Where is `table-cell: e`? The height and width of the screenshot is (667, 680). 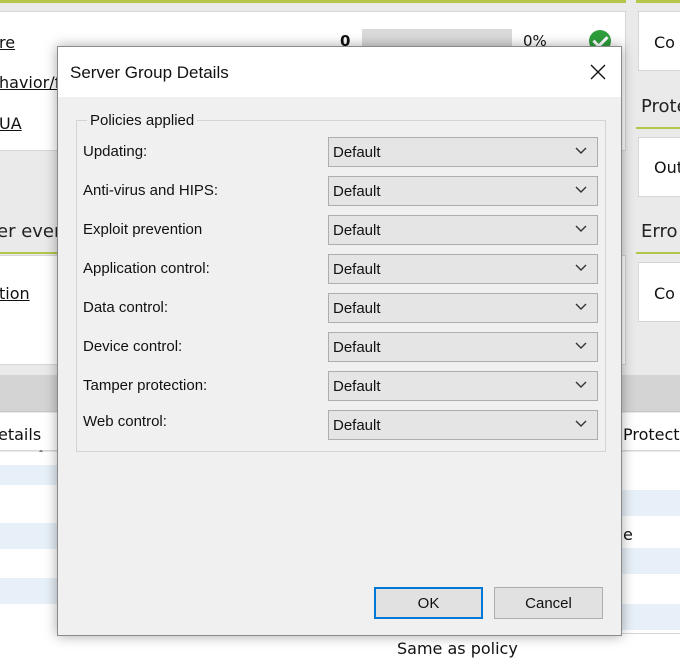 table-cell: e is located at coordinates (628, 534).